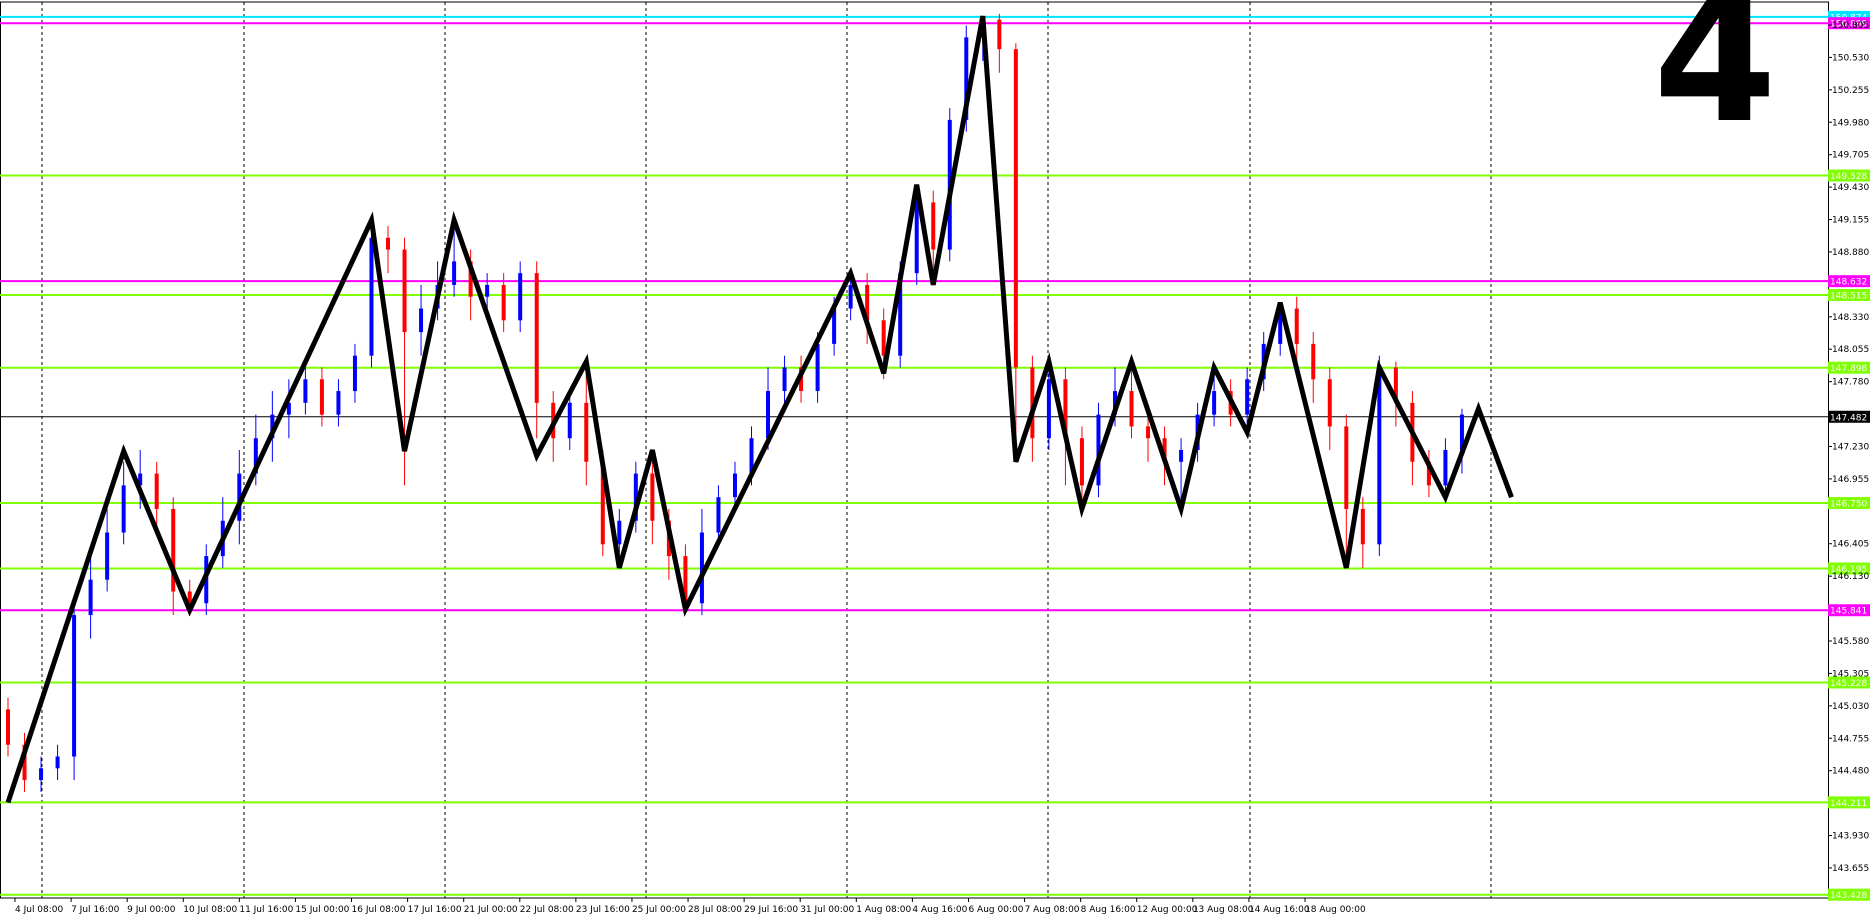 This screenshot has width=1870, height=917. What do you see at coordinates (1279, 910) in the screenshot?
I see `x-tick-label: 14 Aug 16:00` at bounding box center [1279, 910].